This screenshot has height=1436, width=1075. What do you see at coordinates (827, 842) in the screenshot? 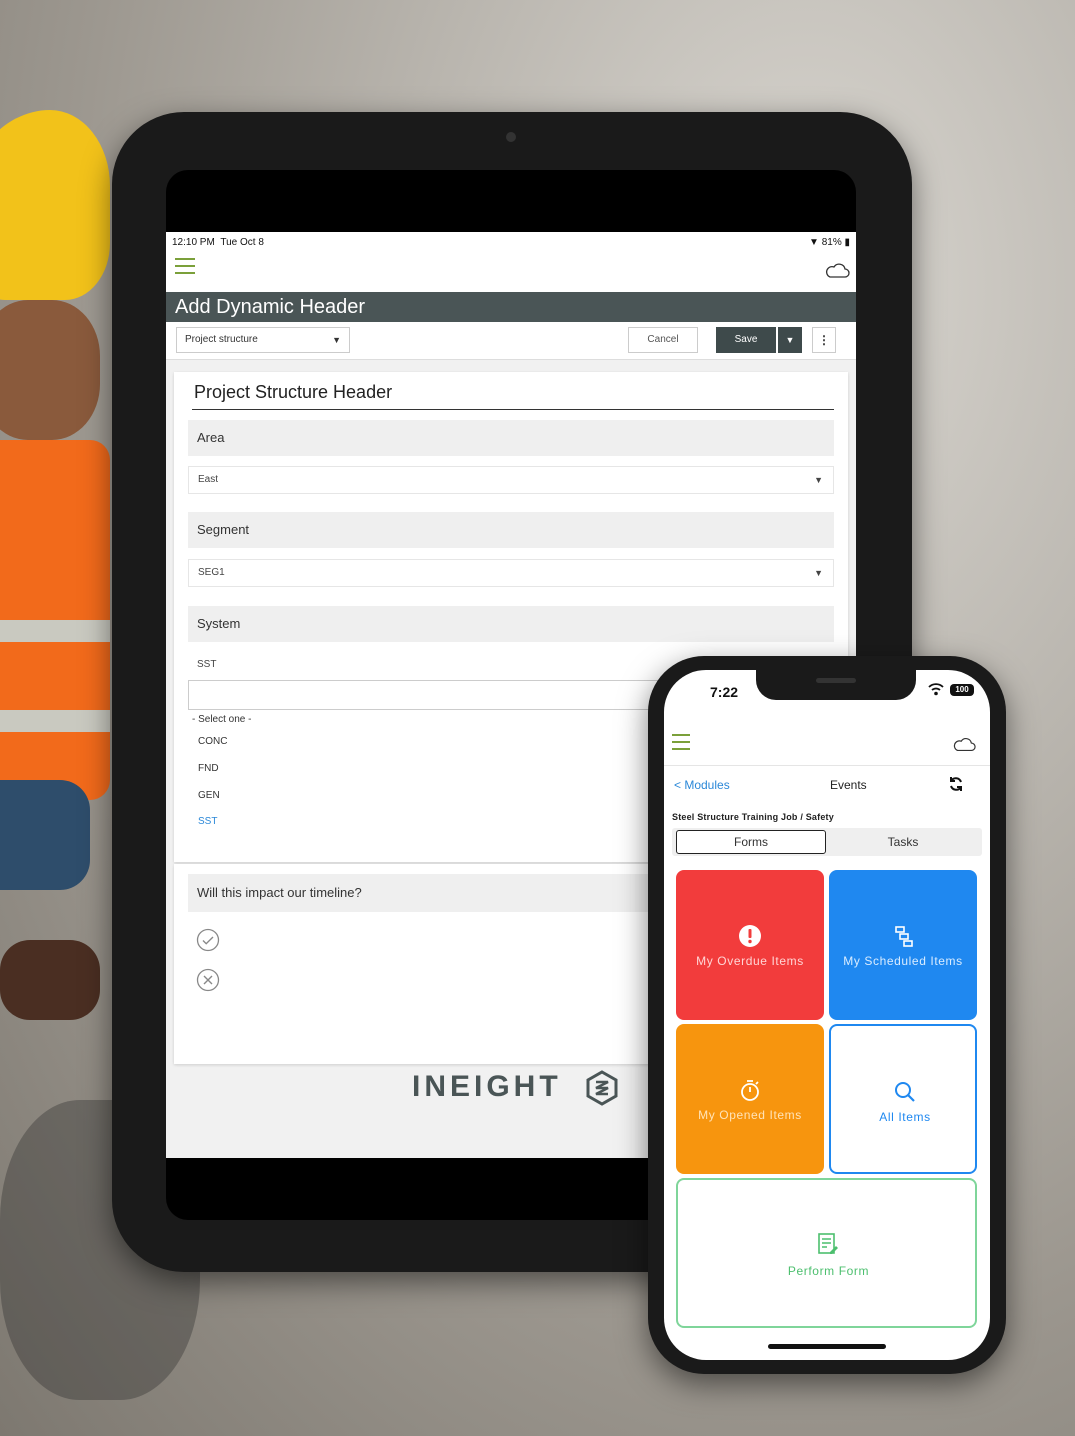
I see `forms-tasks-segmented-control: Forms Tasks` at bounding box center [827, 842].